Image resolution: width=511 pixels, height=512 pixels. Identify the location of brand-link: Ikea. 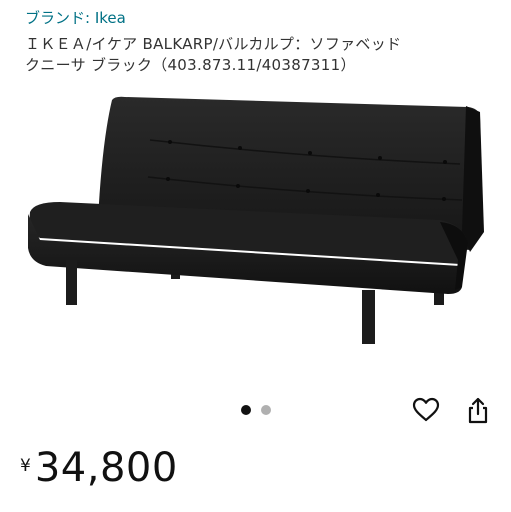
(110, 18).